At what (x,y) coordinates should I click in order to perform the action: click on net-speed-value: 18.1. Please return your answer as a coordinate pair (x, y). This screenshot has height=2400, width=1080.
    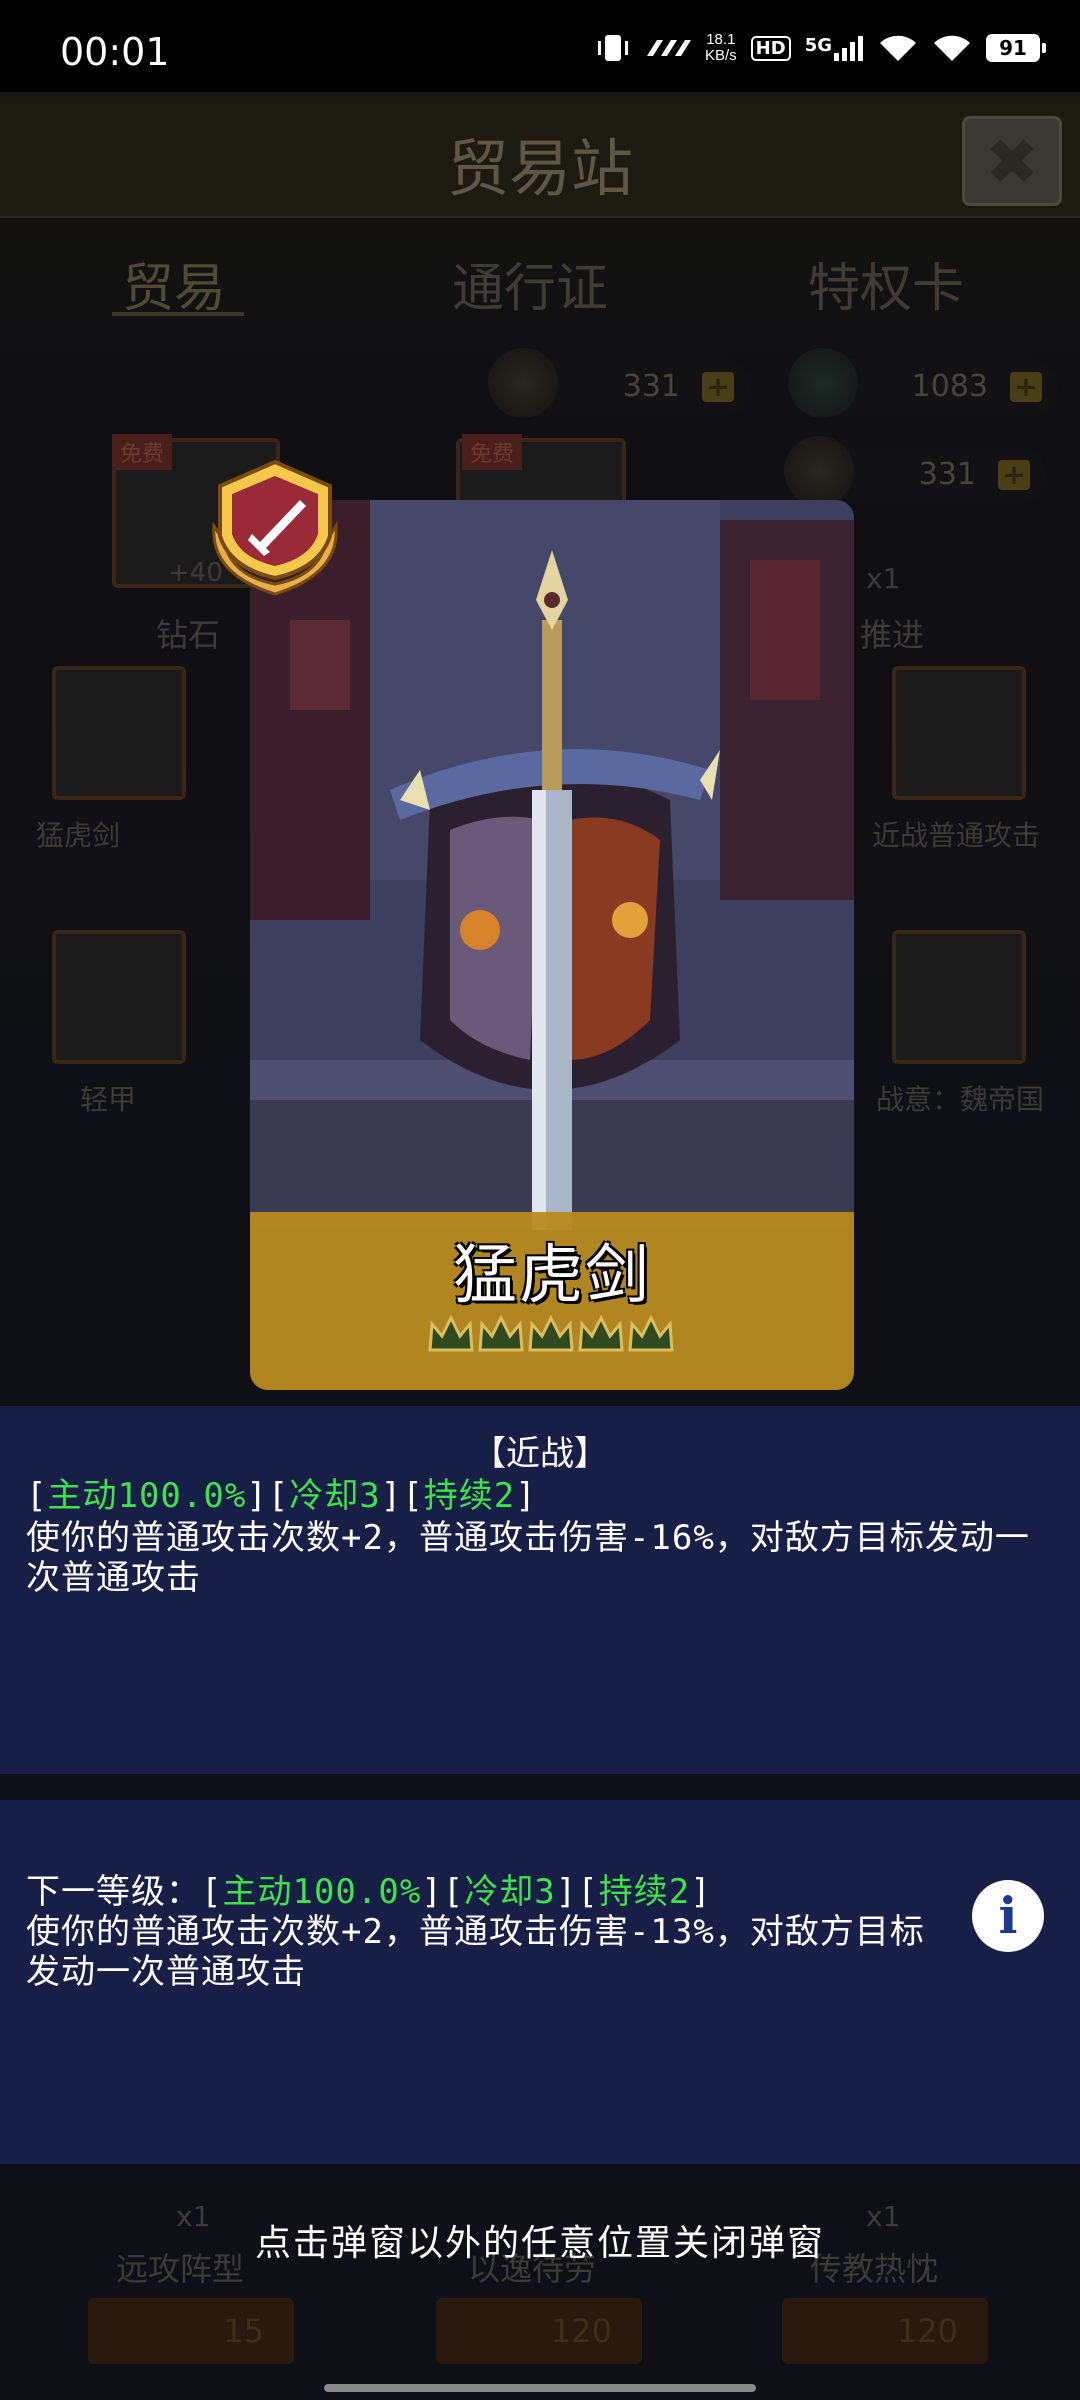
    Looking at the image, I should click on (721, 39).